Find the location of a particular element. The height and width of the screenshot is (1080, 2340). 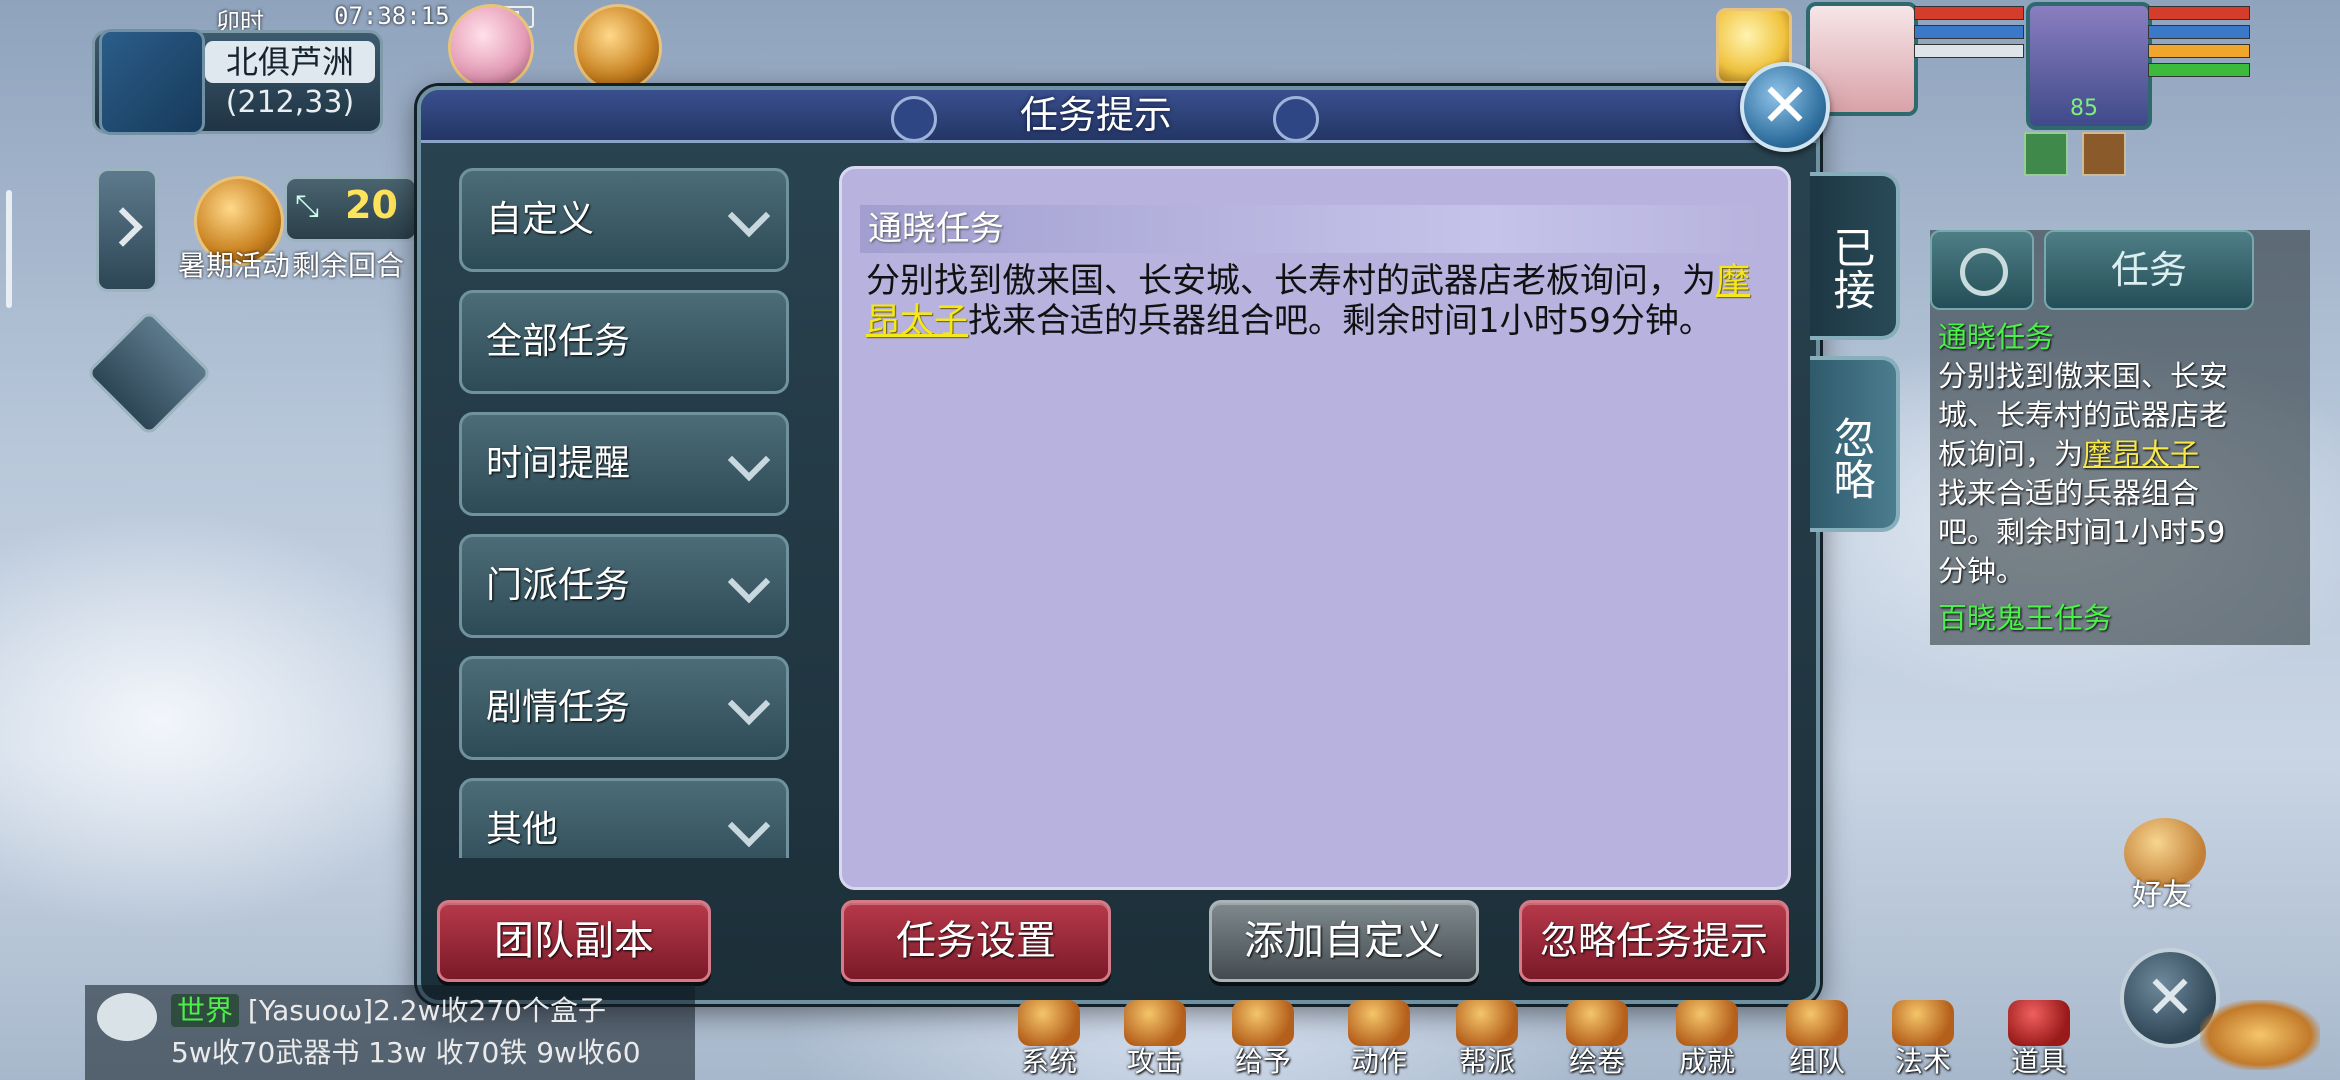

chat-line-1-text: [Yasuoω]2.2w收270个盒子 is located at coordinates (426, 1010).